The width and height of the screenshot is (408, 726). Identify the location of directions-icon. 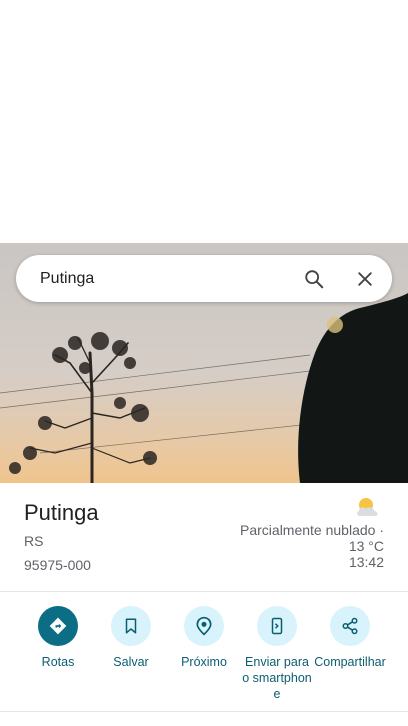
(58, 626).